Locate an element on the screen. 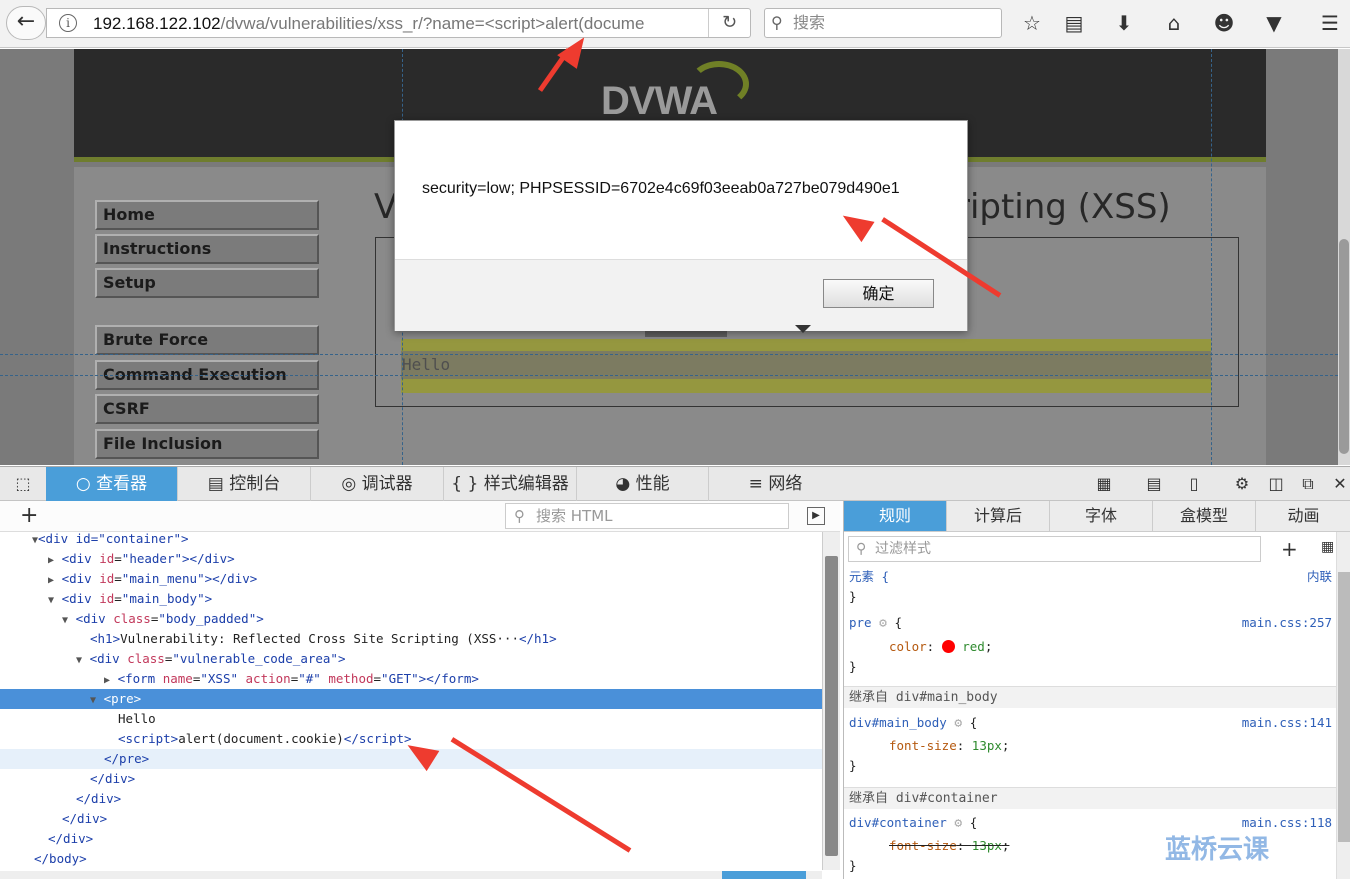 This screenshot has width=1350, height=879. tree-node: ▼ <div class="vulnerable_code_area"> is located at coordinates (411, 659).